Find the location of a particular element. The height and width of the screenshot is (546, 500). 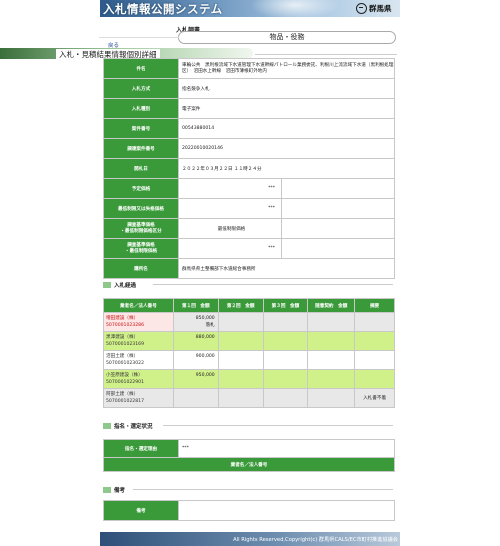

nomination-table: 指名・選定理由 *** 業者名／法人番号 is located at coordinates (249, 455).